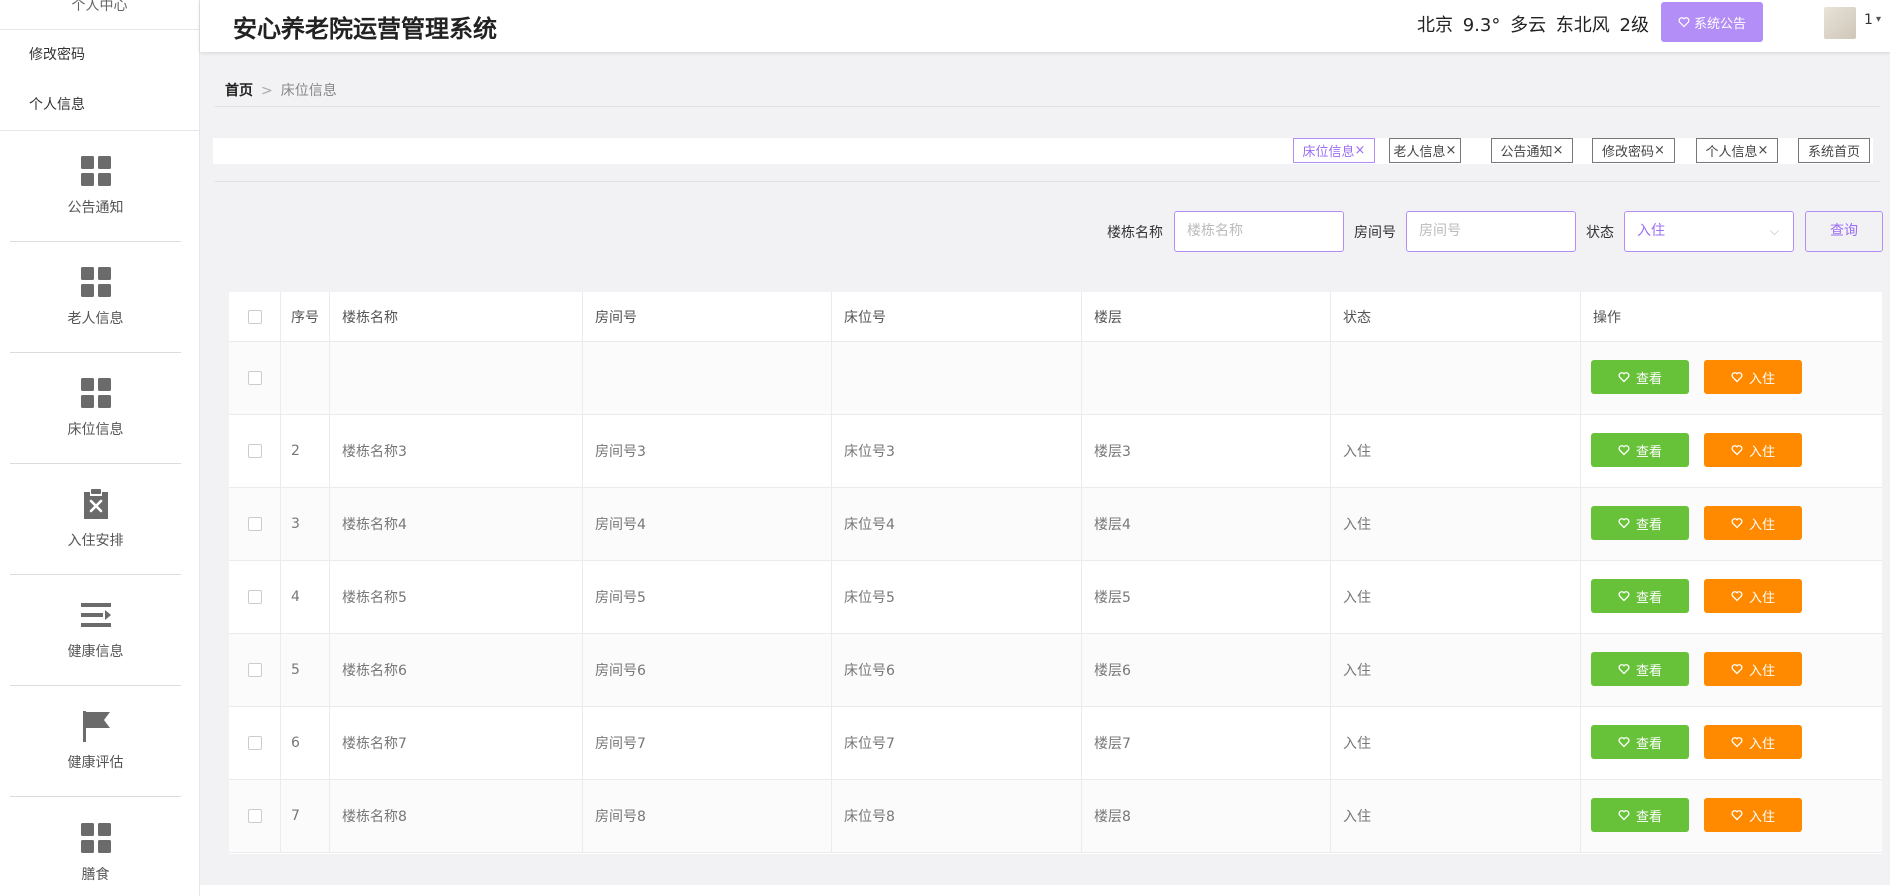 Image resolution: width=1890 pixels, height=896 pixels. What do you see at coordinates (281, 90) in the screenshot?
I see `breadcrumb: 首页 > 床位信息` at bounding box center [281, 90].